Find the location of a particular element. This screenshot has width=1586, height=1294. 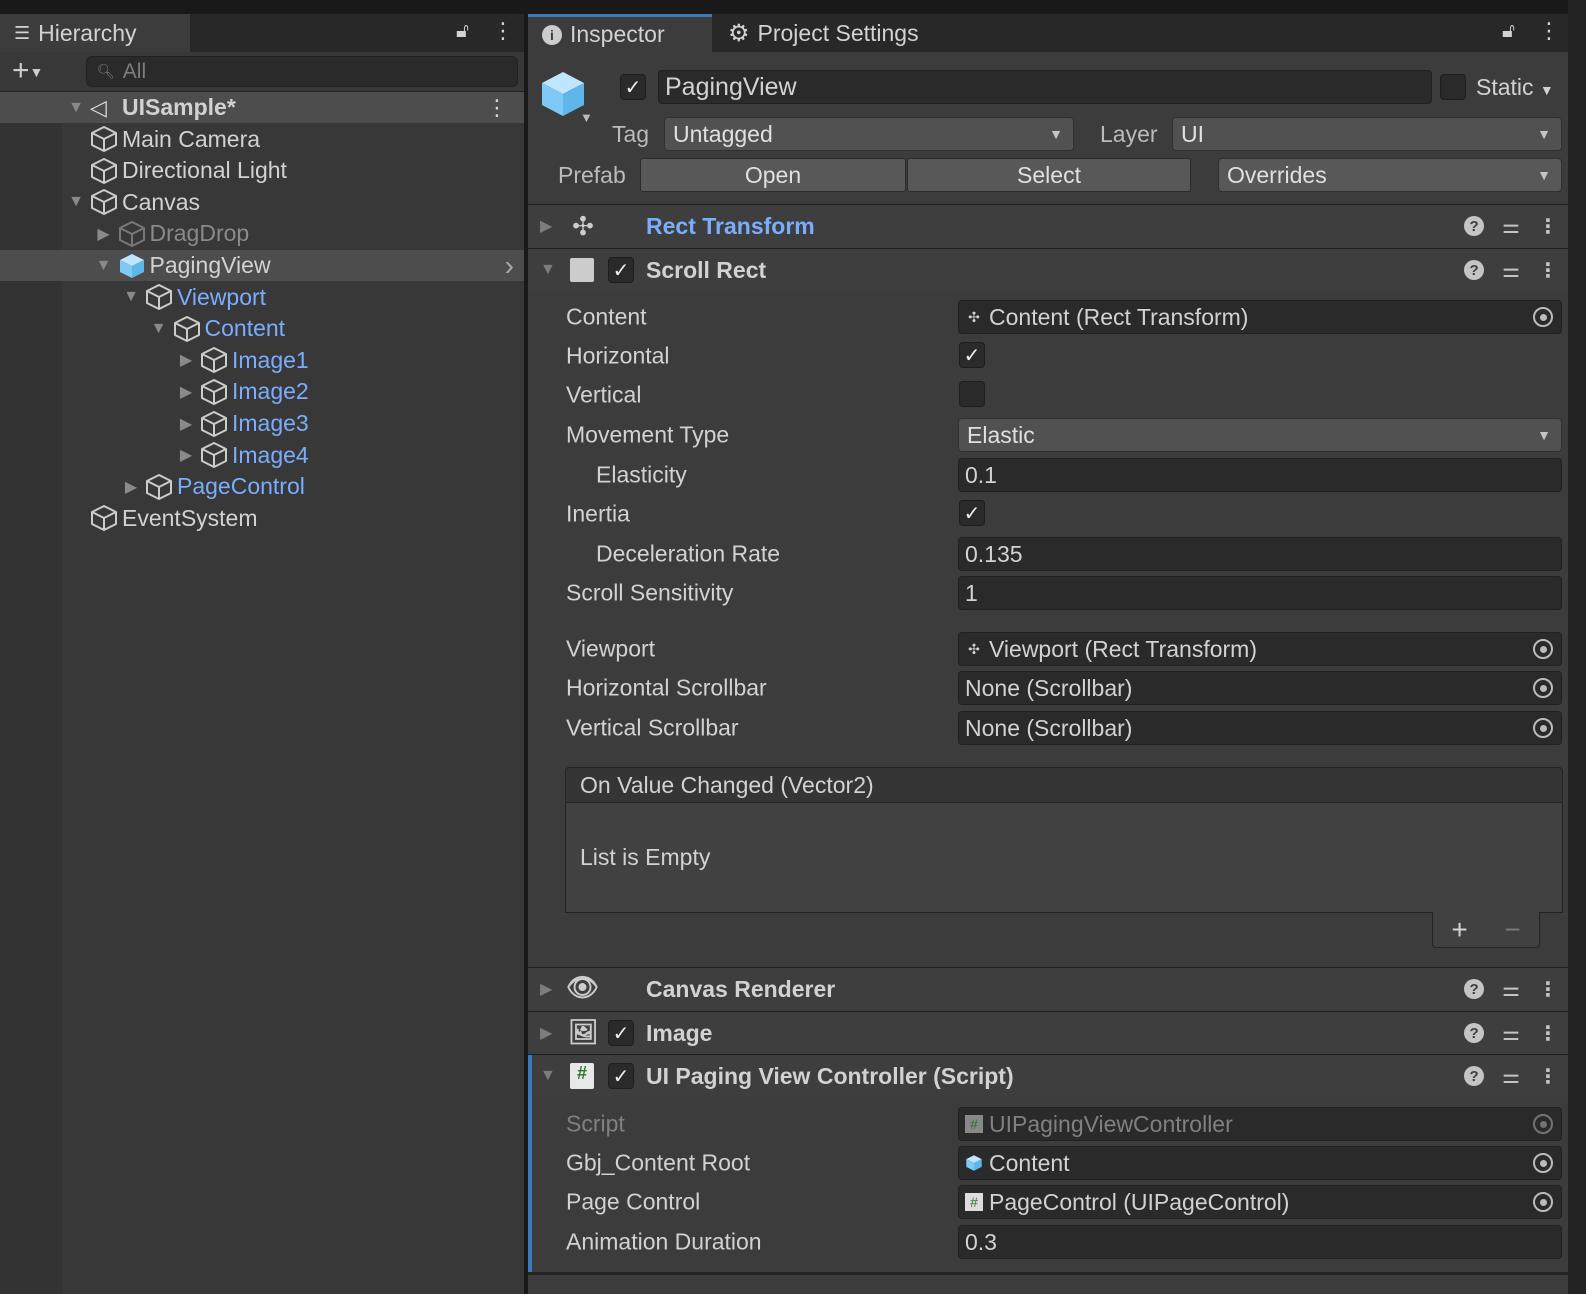

inertia-checkbox: ✓ is located at coordinates (972, 513).